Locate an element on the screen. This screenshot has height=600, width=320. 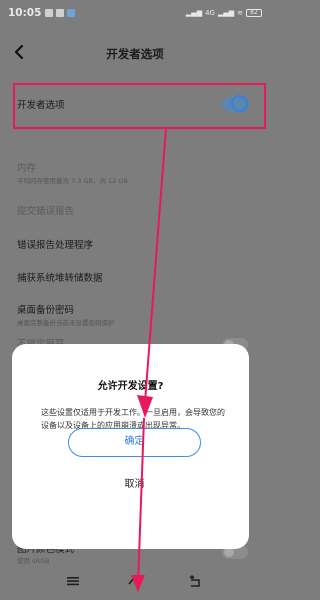
notification-icon is located at coordinates (60, 13).